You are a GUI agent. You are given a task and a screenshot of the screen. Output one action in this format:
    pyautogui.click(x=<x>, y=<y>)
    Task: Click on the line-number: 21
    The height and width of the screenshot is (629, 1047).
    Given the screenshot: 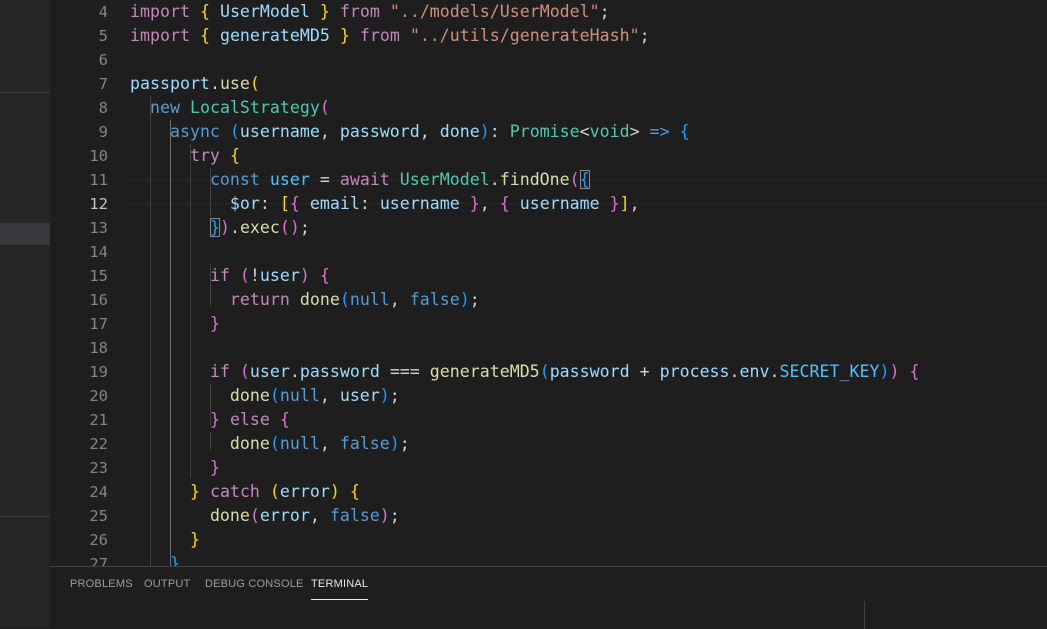 What is the action you would take?
    pyautogui.click(x=98, y=420)
    